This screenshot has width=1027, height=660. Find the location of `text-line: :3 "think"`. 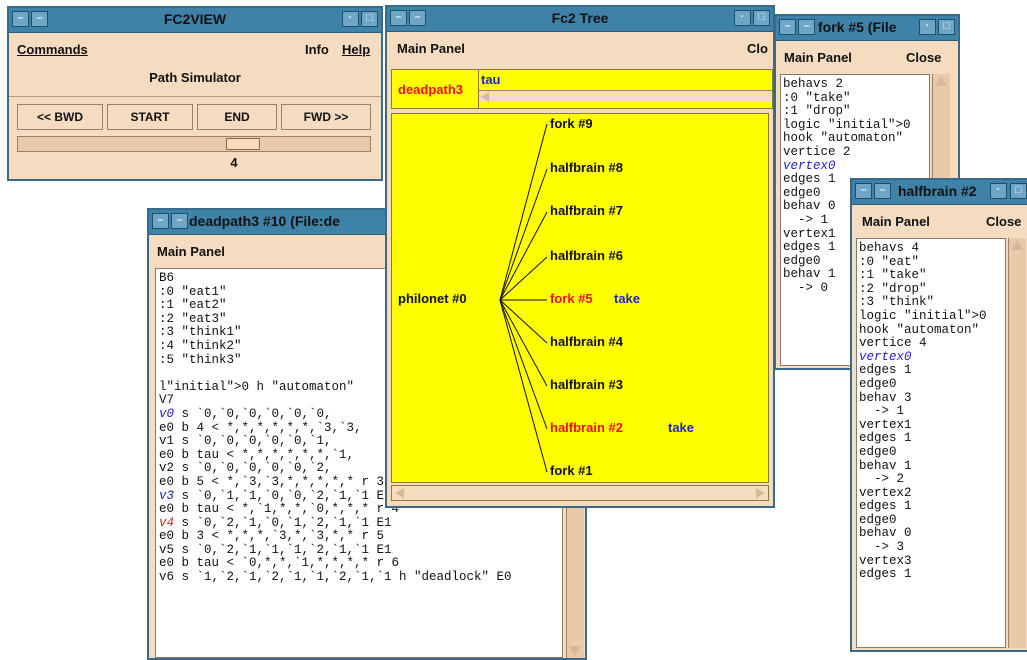

text-line: :3 "think" is located at coordinates (897, 302).